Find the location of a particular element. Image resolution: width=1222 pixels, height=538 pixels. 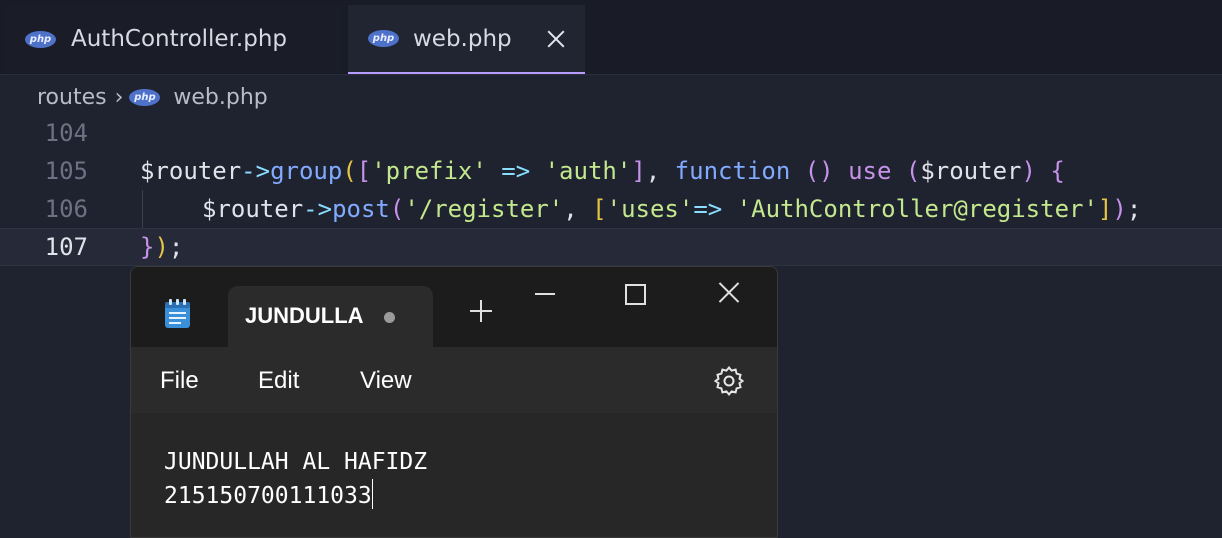

new-tab-button is located at coordinates (481, 311).